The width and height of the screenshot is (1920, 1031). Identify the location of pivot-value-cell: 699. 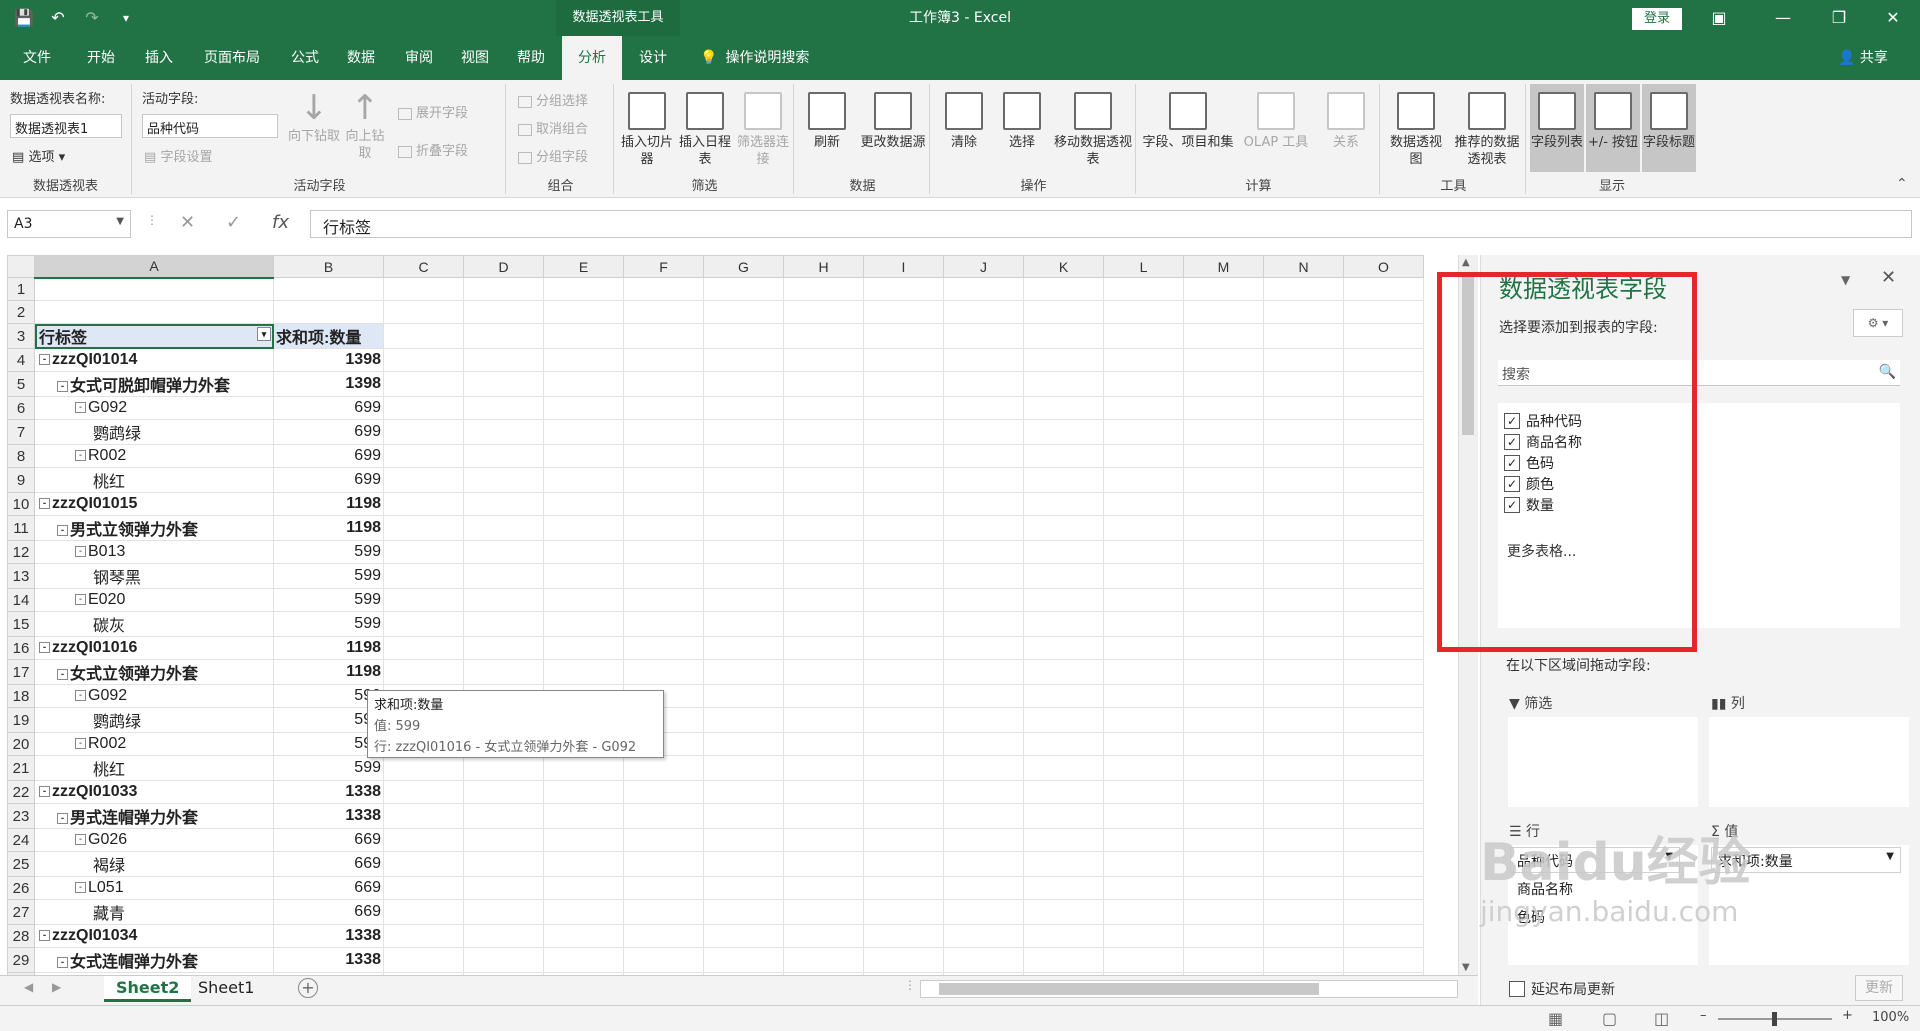
(328, 432).